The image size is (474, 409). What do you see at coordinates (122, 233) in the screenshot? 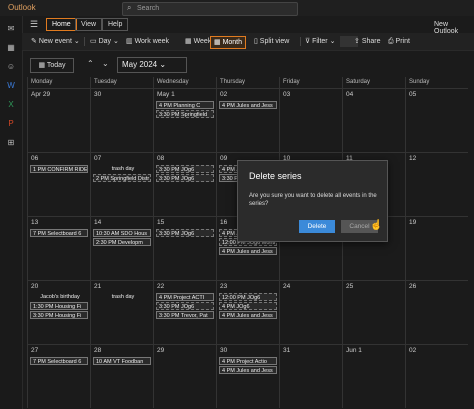
I see `calendar-event: 10:30 AM SDO Hous` at bounding box center [122, 233].